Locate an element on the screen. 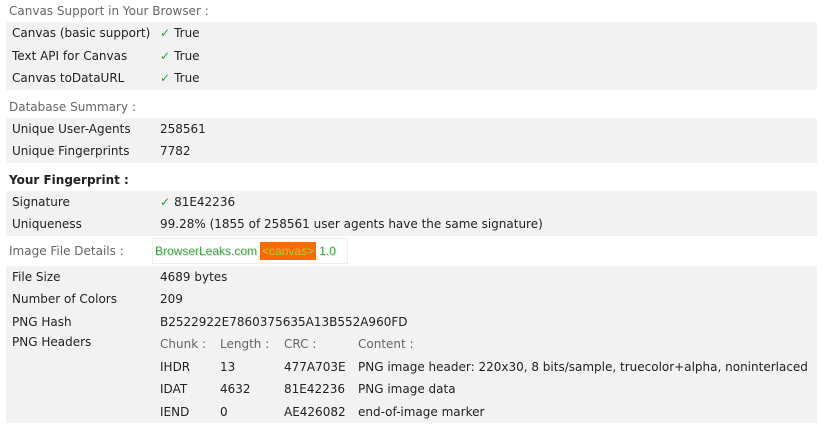  info-row: Canvas toDataURL ✓ True is located at coordinates (411, 78).